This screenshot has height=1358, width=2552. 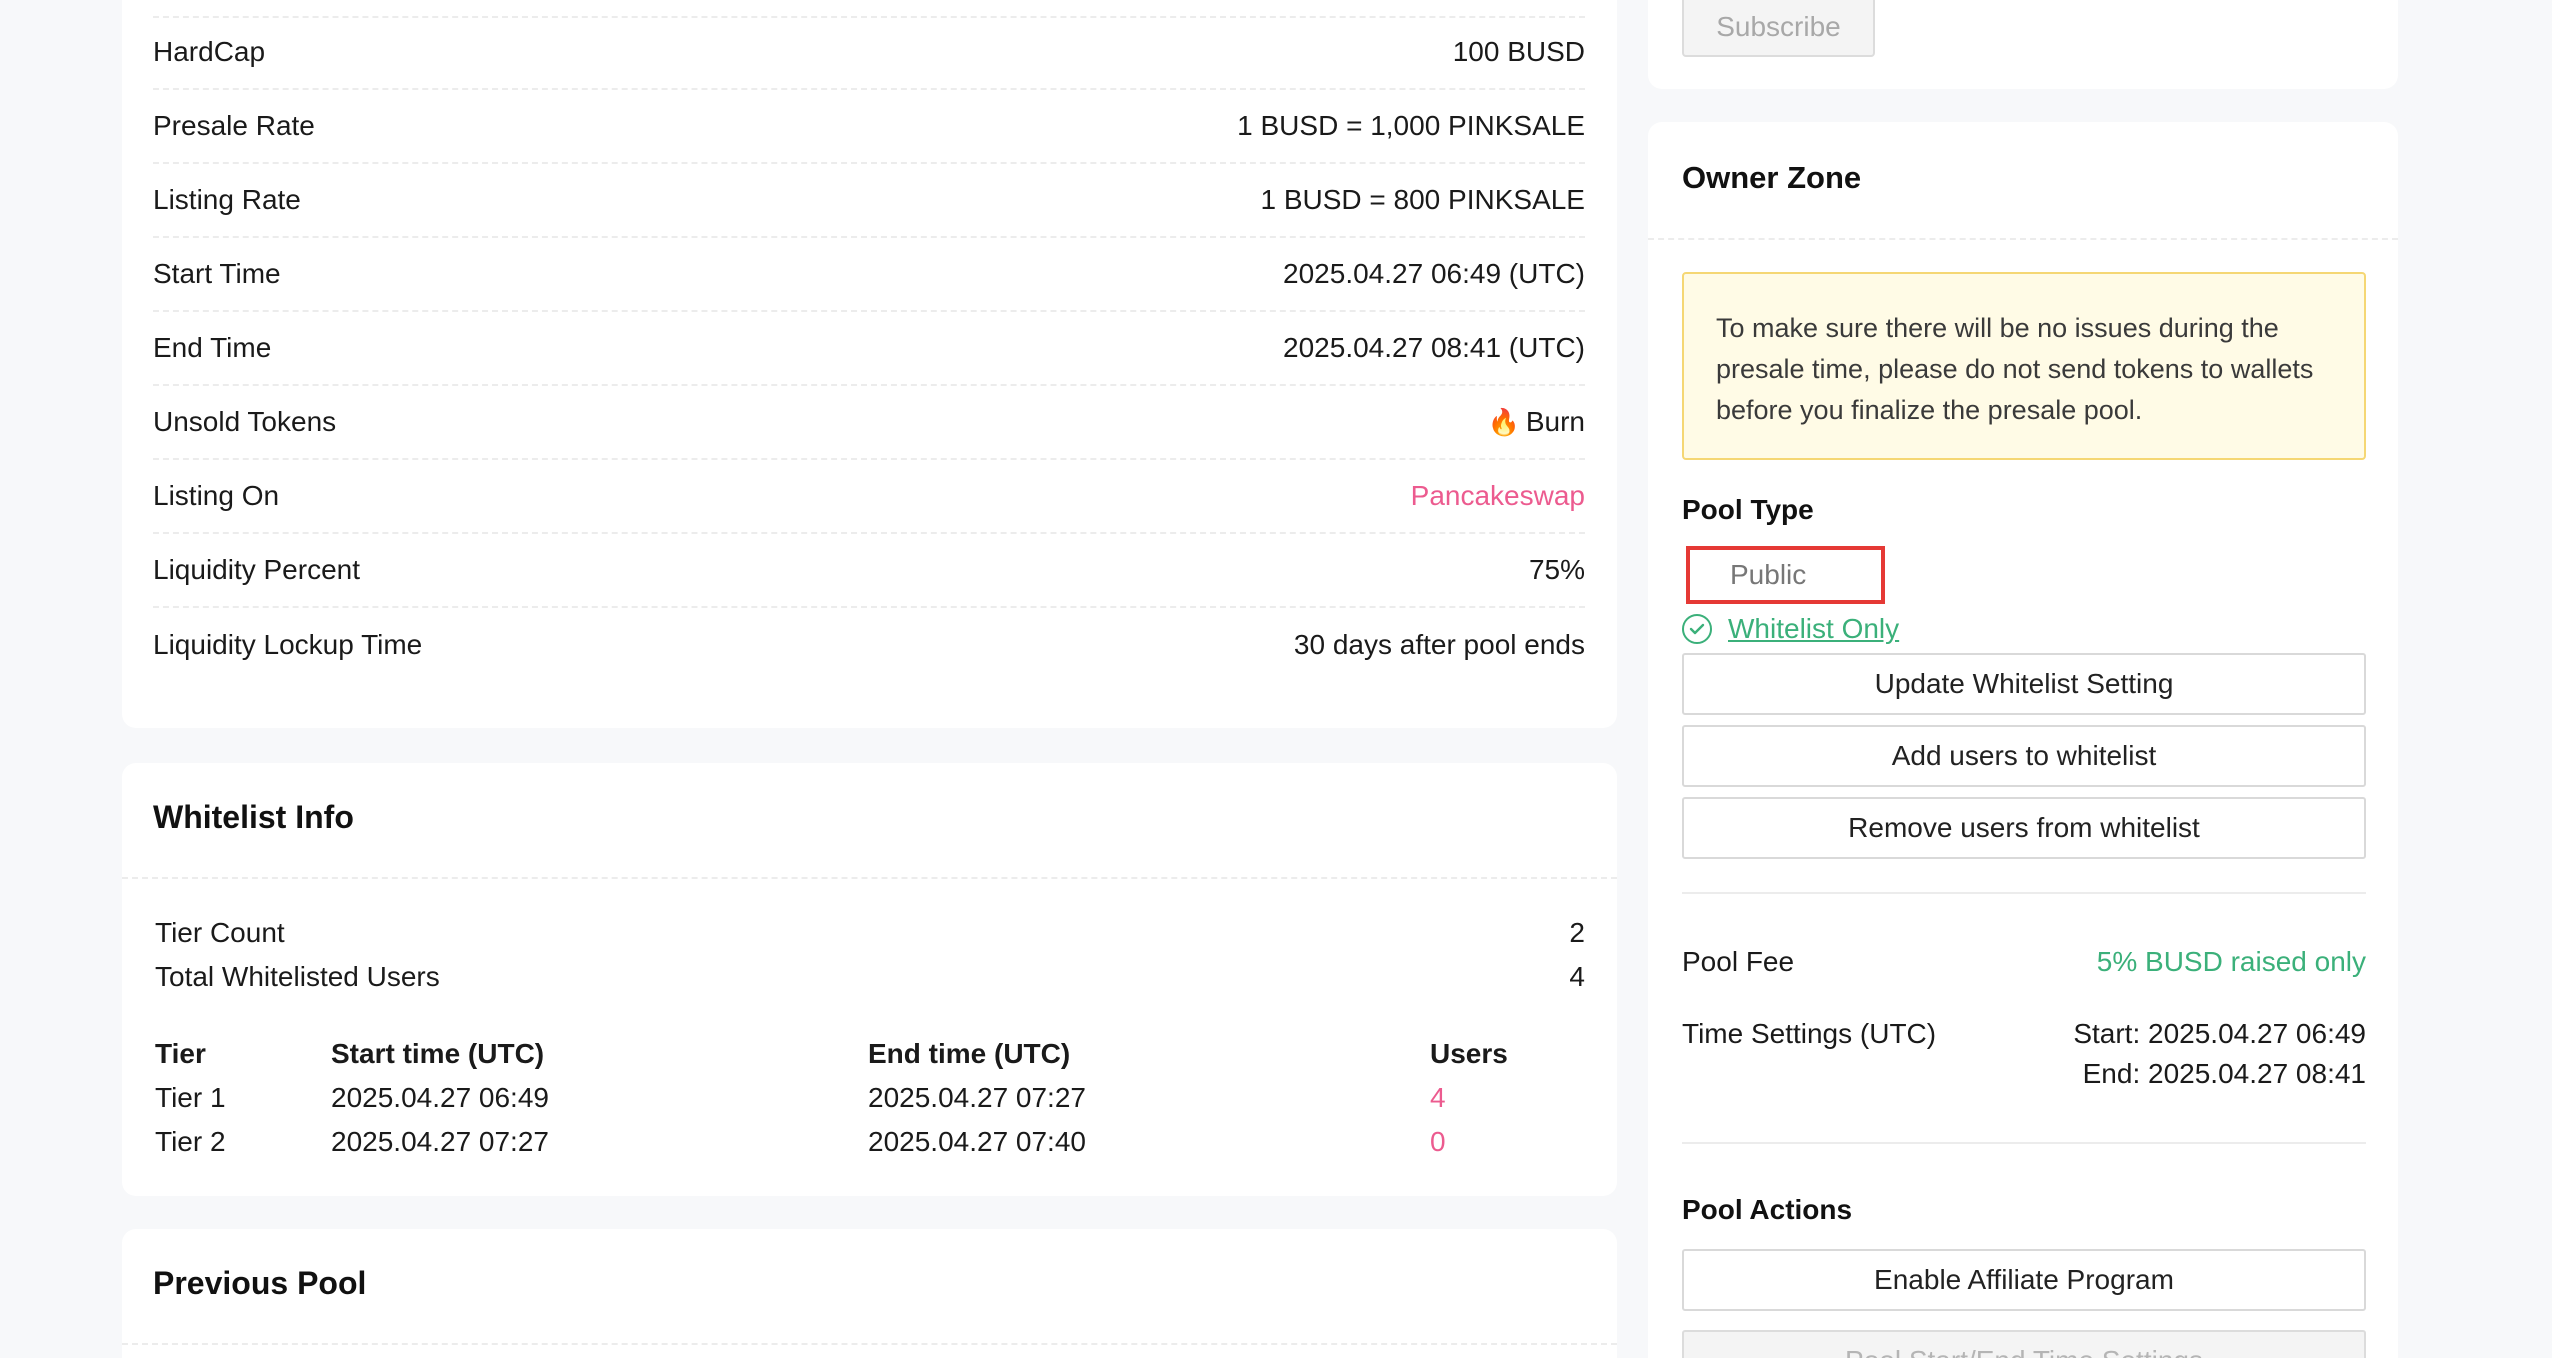 What do you see at coordinates (1555, 421) in the screenshot?
I see `unsold-tokens-value: Burn` at bounding box center [1555, 421].